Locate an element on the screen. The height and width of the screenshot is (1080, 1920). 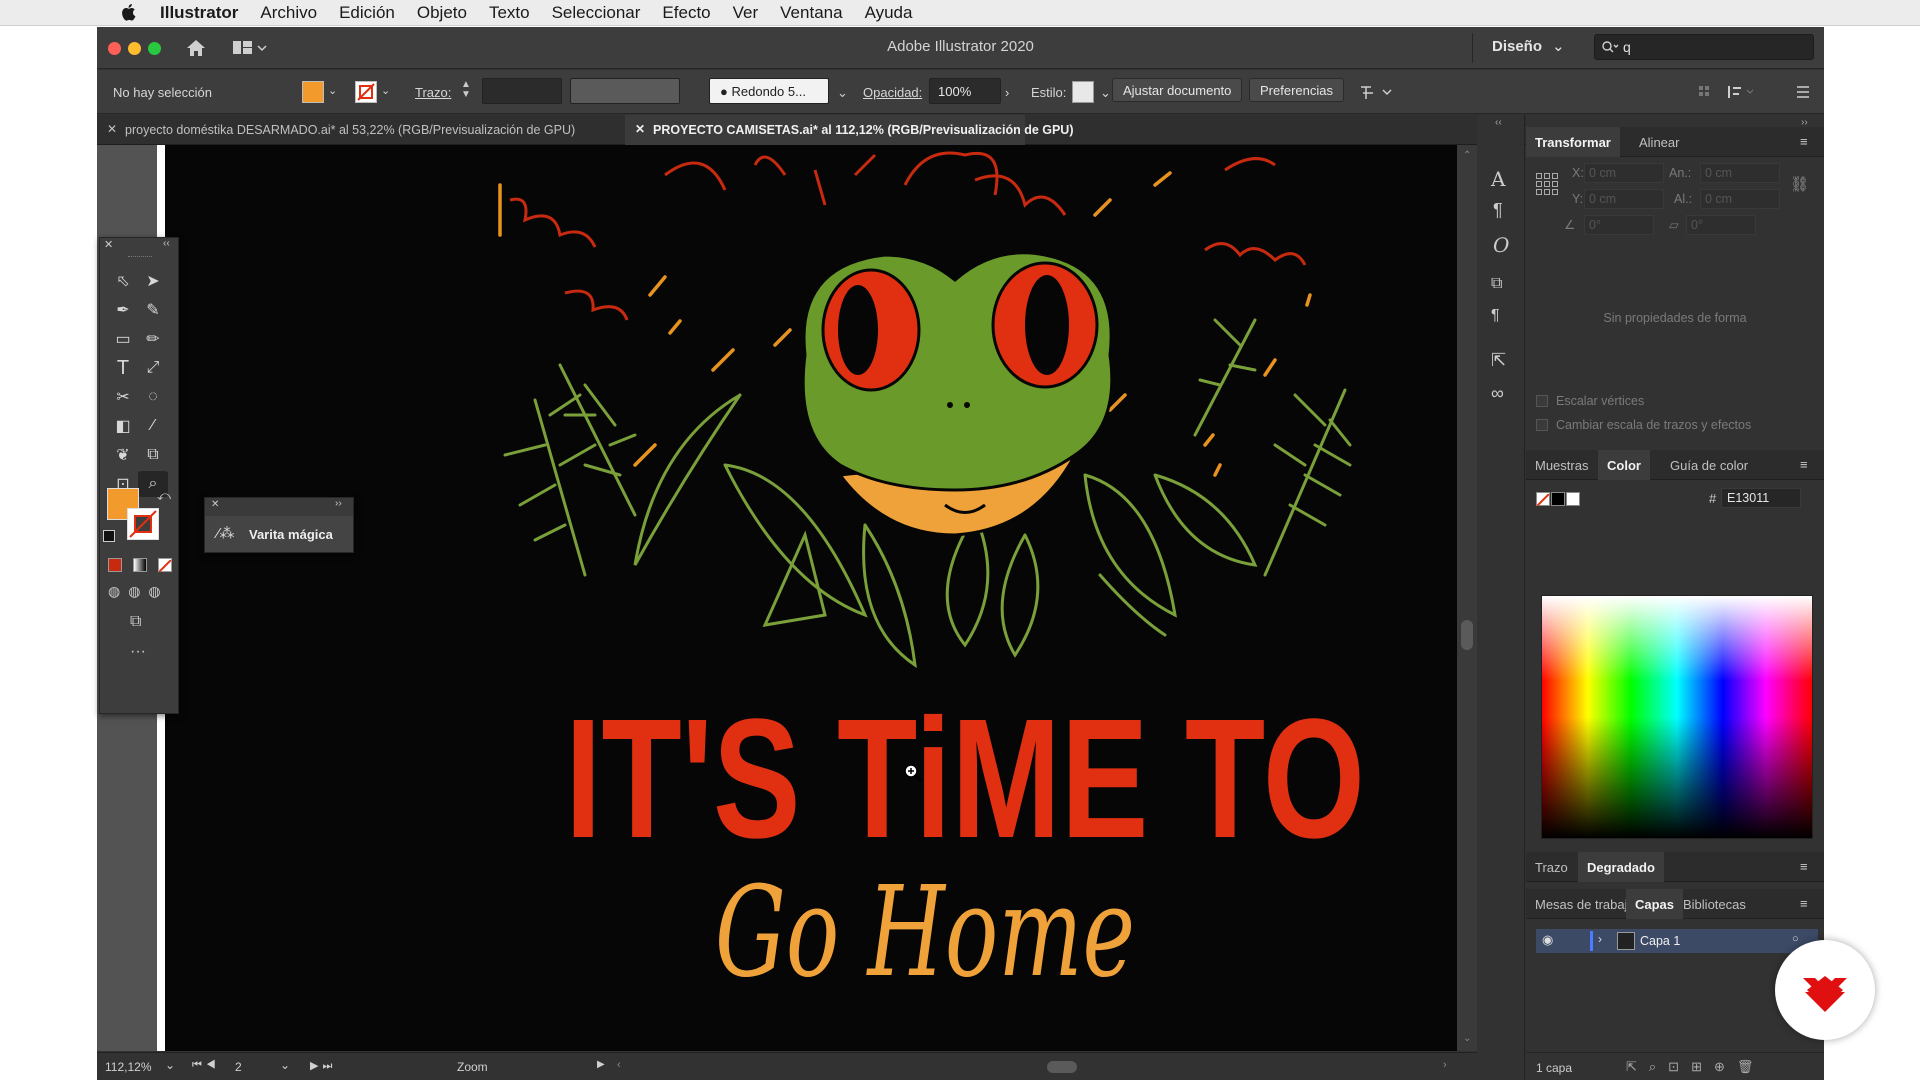
menu-ventana: Ventana is located at coordinates (811, 13).